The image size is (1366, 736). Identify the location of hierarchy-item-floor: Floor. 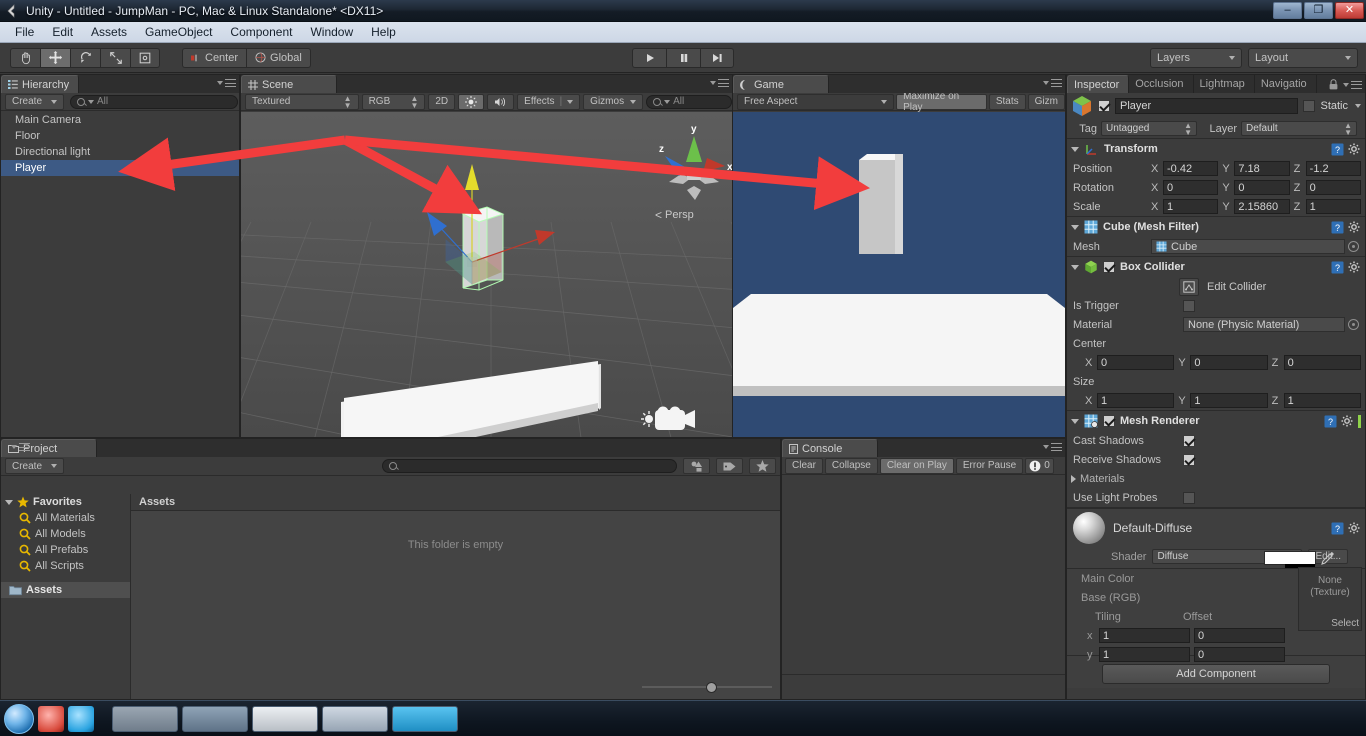
(120, 136).